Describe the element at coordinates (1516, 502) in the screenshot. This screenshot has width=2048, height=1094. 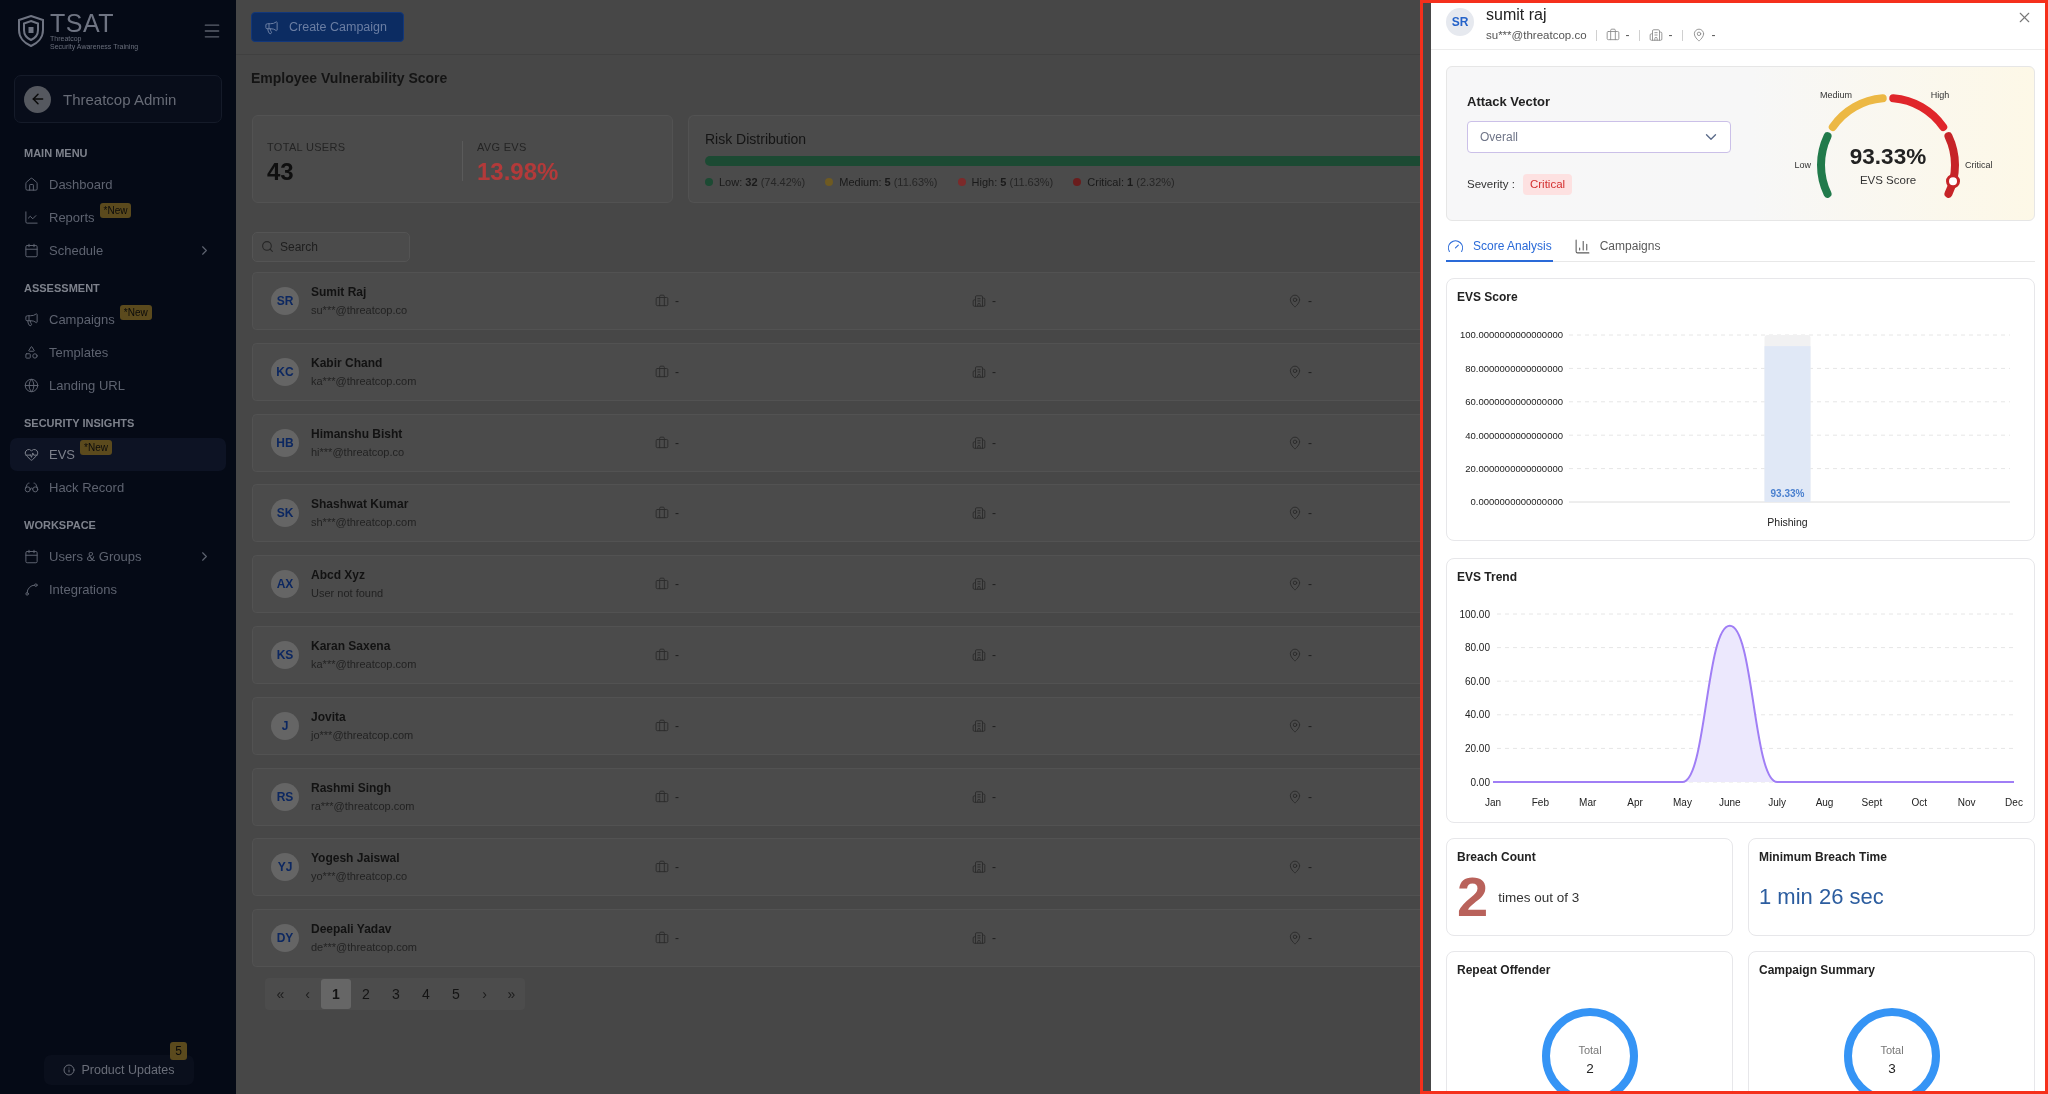
I see `y-tick-label: 0.0000000000000000` at that location.